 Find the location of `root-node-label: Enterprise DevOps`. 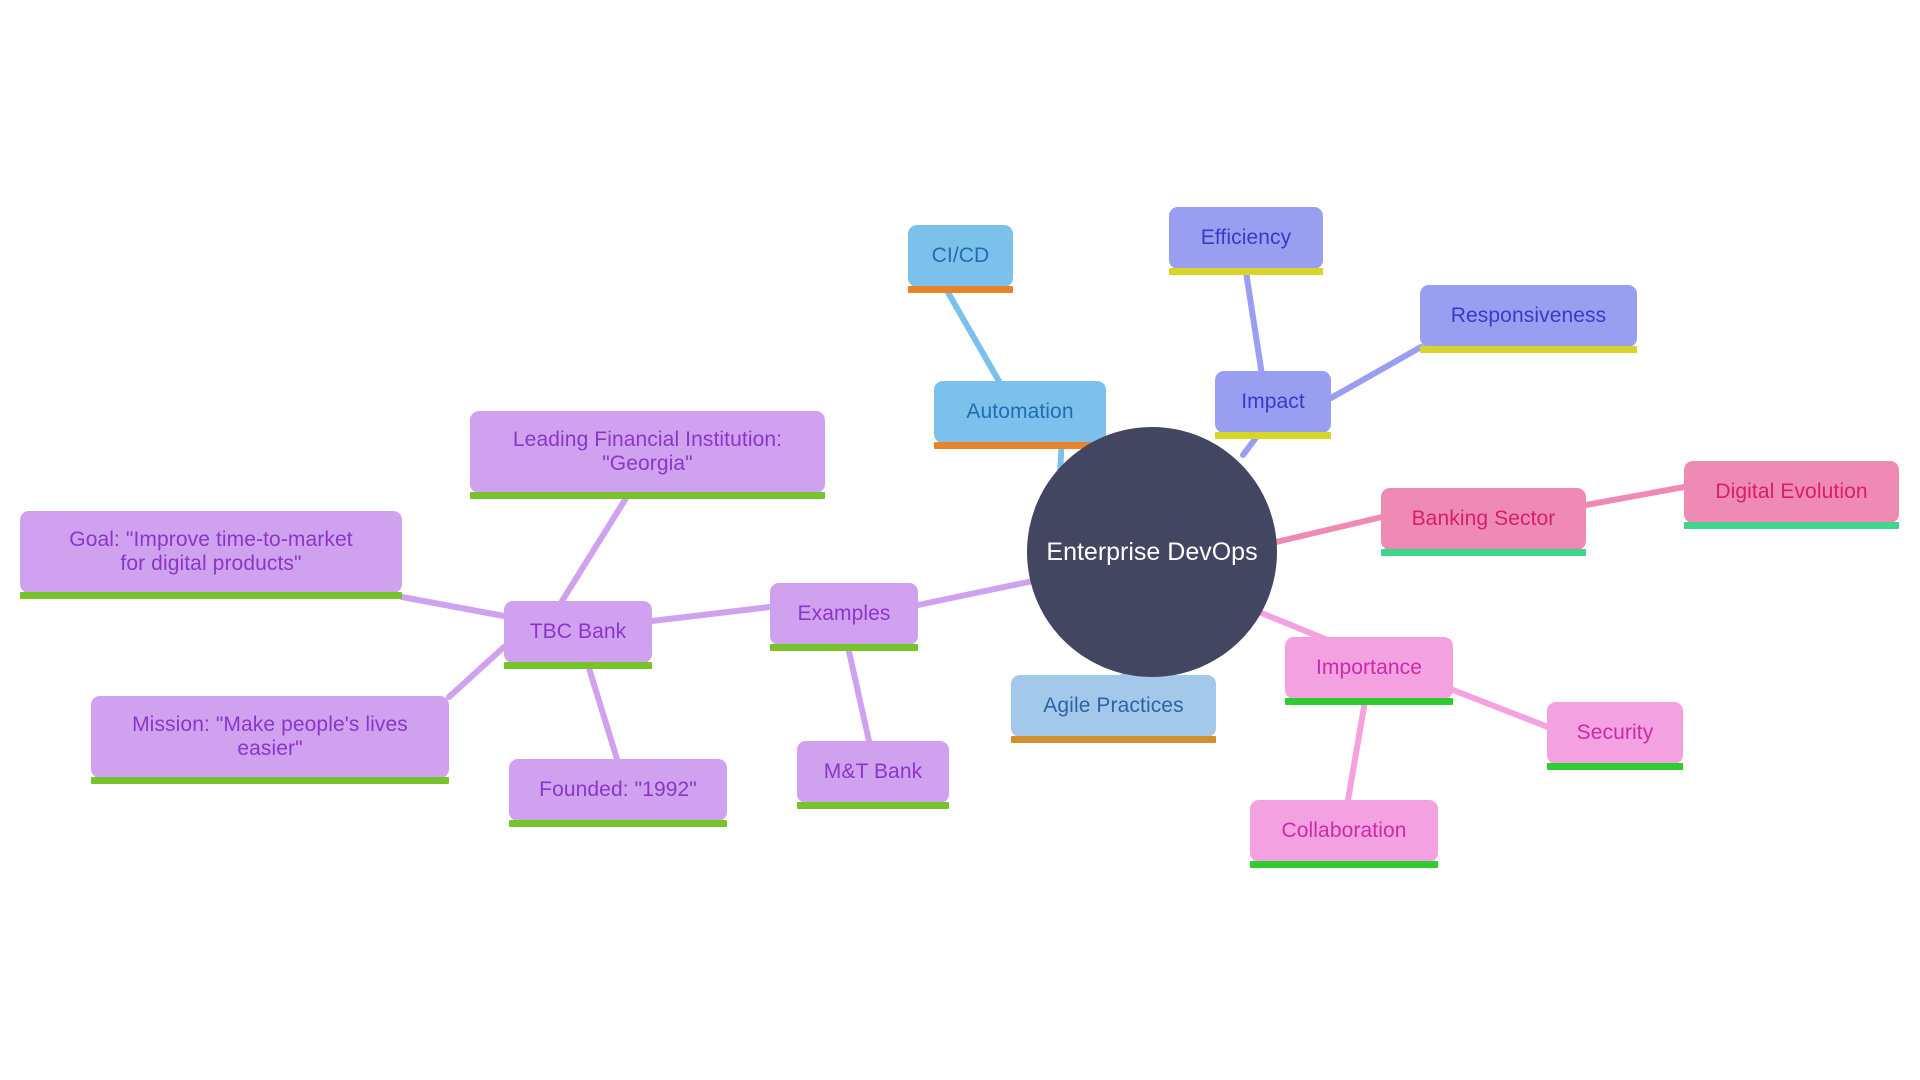

root-node-label: Enterprise DevOps is located at coordinates (1152, 551).